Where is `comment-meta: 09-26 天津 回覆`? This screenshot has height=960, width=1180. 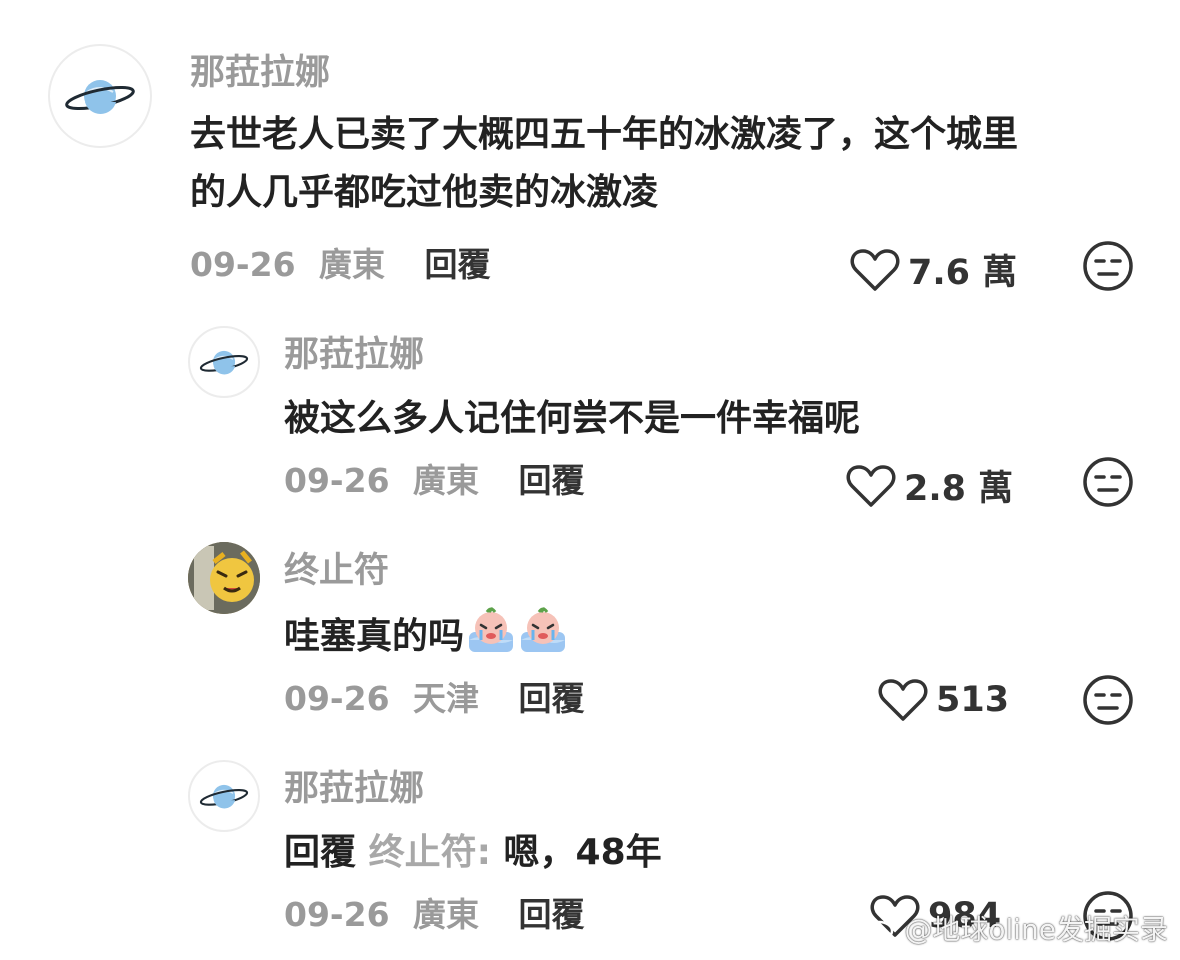 comment-meta: 09-26 天津 回覆 is located at coordinates (434, 698).